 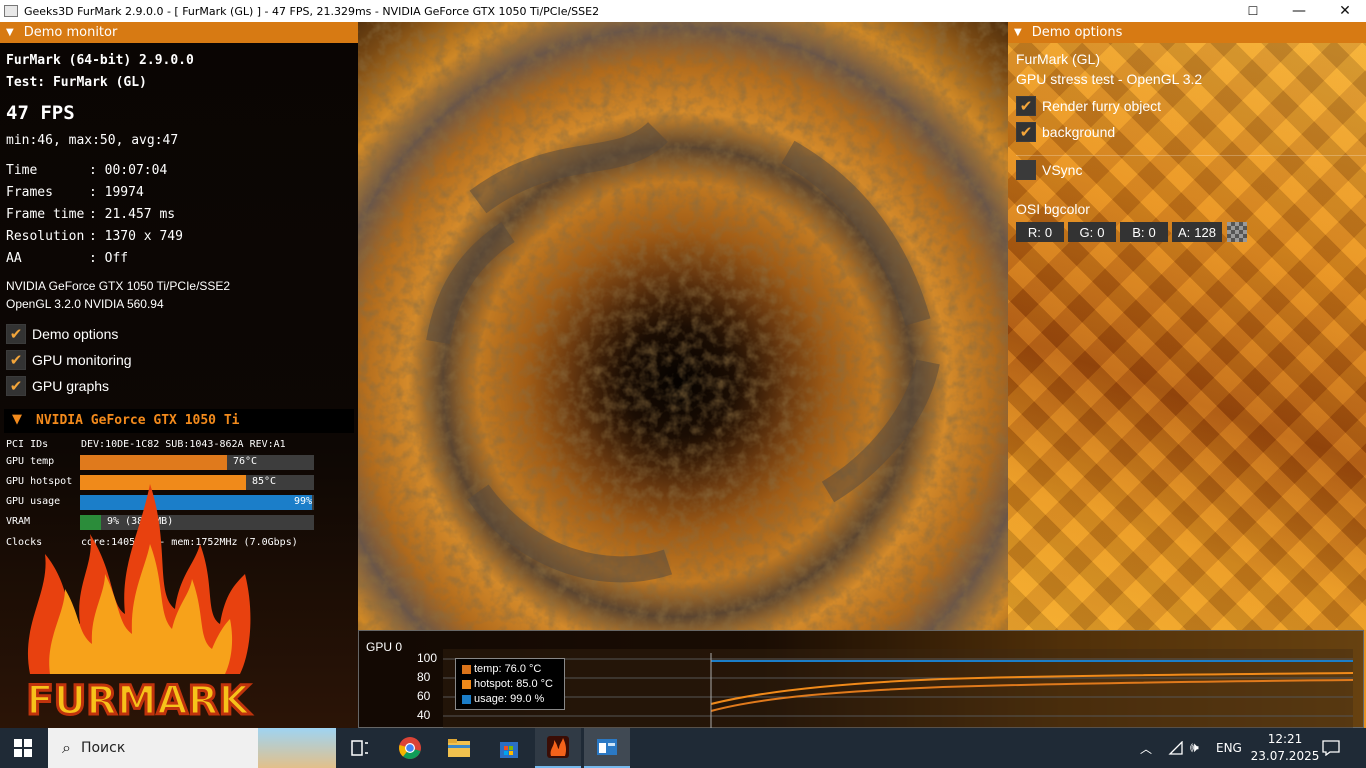 What do you see at coordinates (1079, 132) in the screenshot?
I see `checkbox-label: background` at bounding box center [1079, 132].